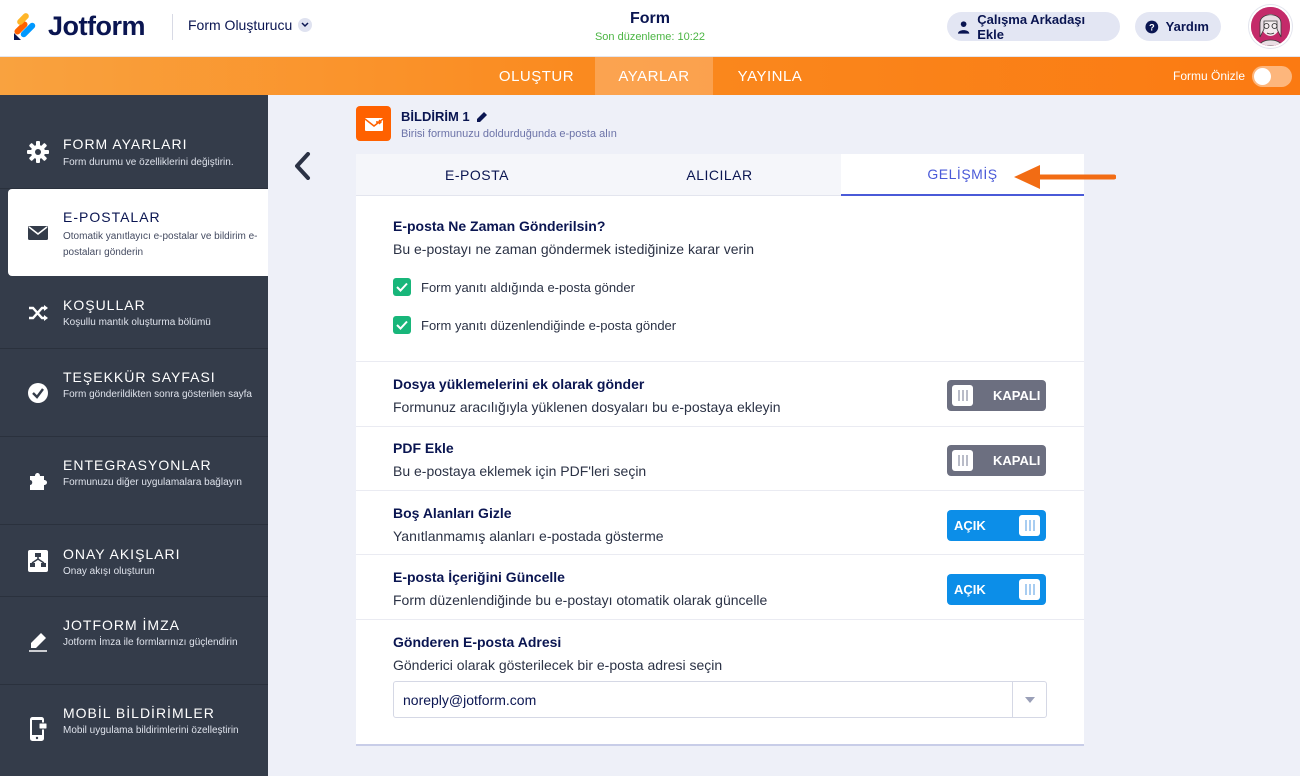  Describe the element at coordinates (137, 322) in the screenshot. I see `sidebar-item-desc: Koşullu mantık oluşturma bölümü` at that location.